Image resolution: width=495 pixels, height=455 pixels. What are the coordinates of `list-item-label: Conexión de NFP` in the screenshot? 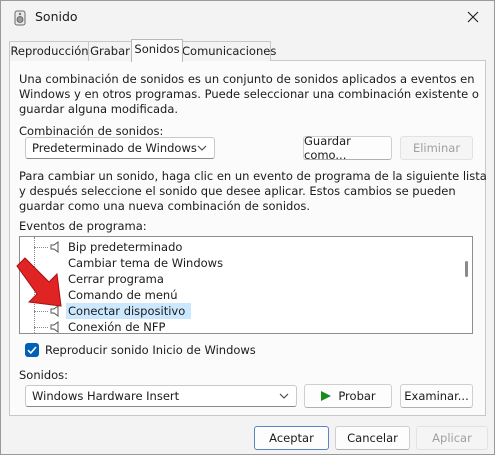 It's located at (117, 327).